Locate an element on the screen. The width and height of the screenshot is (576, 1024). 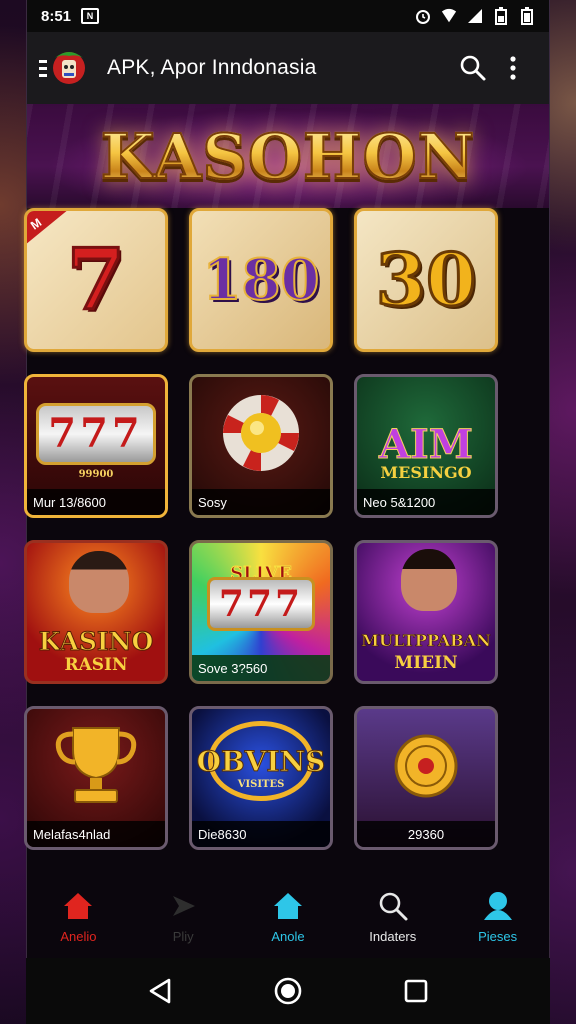
wifi-icon is located at coordinates (449, 16).